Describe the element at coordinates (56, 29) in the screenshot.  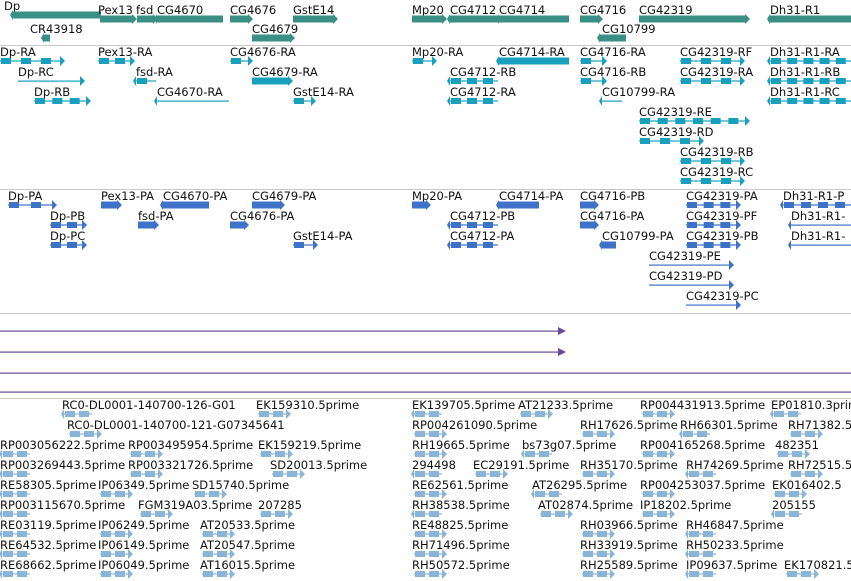
I see `genes-label: CR43918` at that location.